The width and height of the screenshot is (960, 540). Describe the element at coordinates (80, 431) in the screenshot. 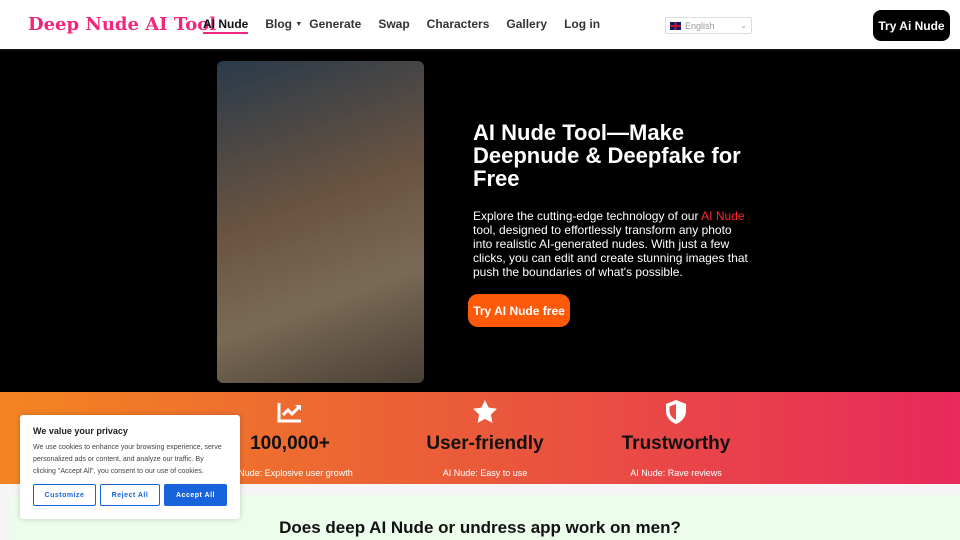

I see `cookie-title: We value your privacy` at that location.